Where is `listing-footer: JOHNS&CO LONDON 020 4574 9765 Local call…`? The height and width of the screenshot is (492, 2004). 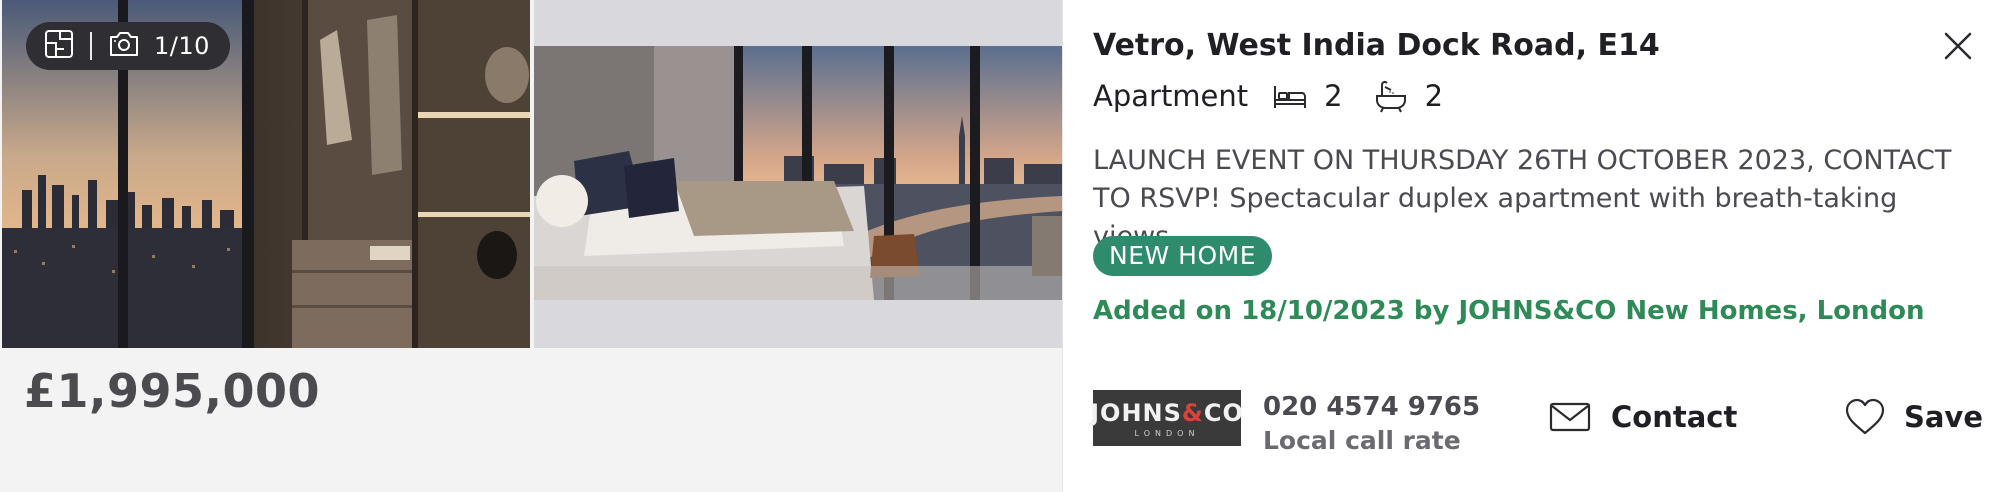
listing-footer: JOHNS&CO LONDON 020 4574 9765 Local call… is located at coordinates (1536, 423).